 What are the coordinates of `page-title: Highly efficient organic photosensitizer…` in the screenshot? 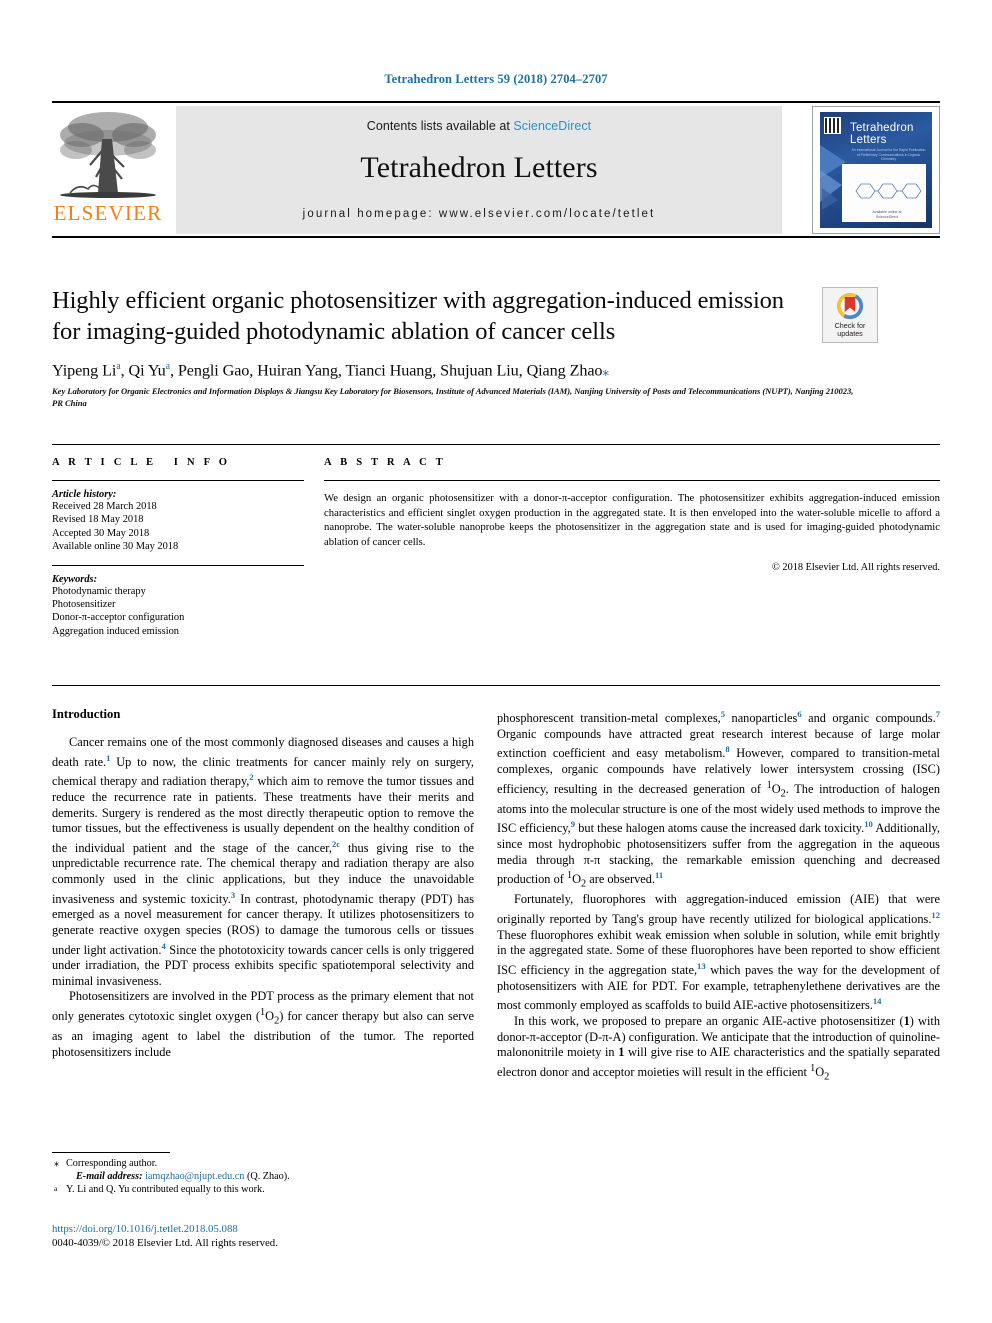 It's located at (418, 316).